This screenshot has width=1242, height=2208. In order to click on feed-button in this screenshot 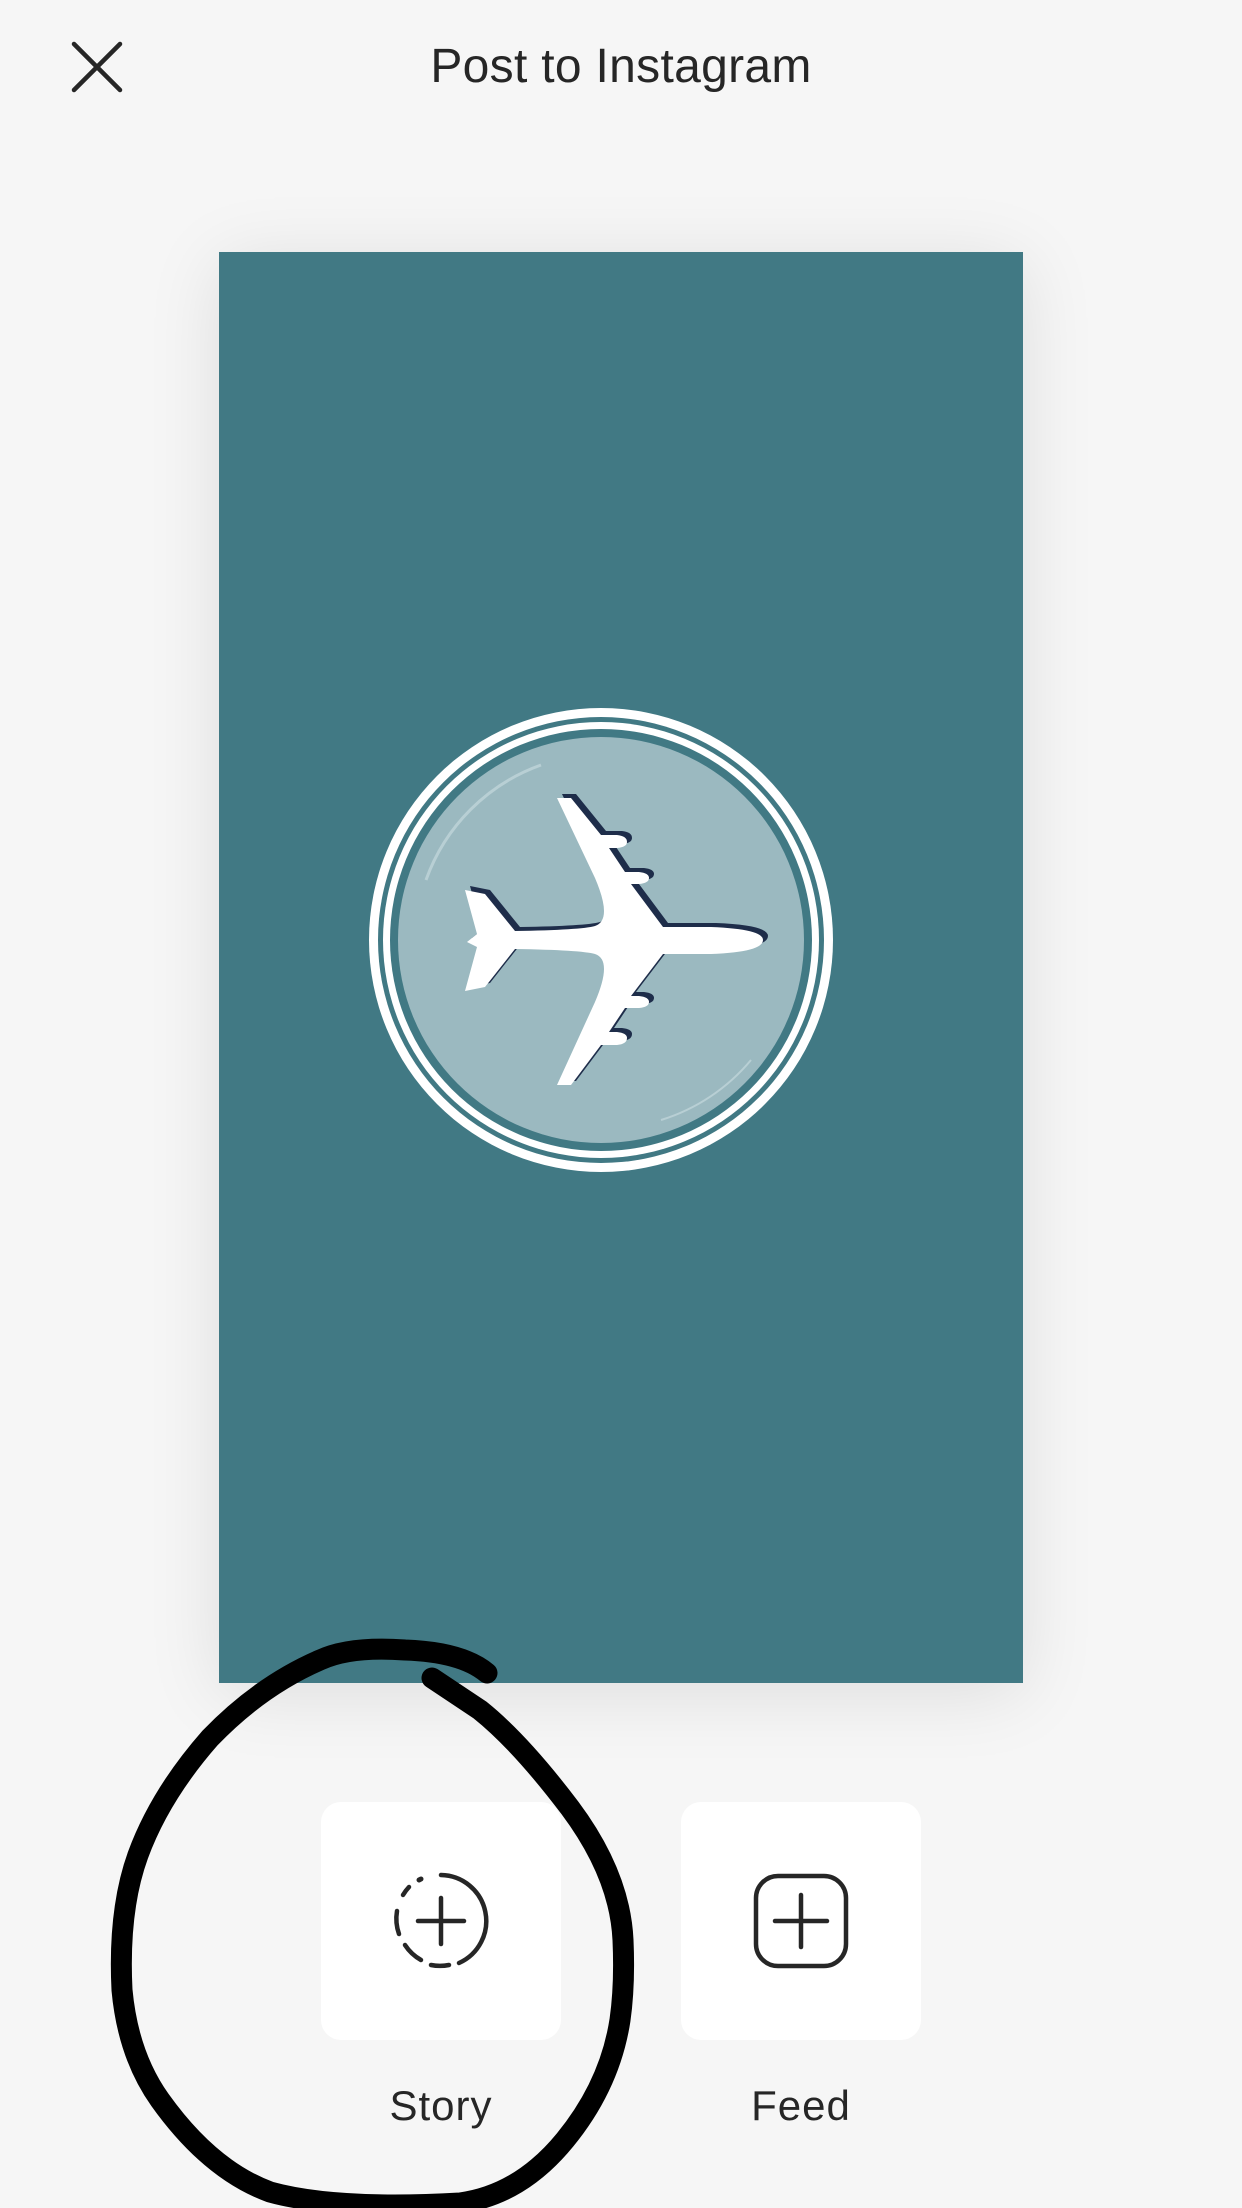, I will do `click(801, 1921)`.